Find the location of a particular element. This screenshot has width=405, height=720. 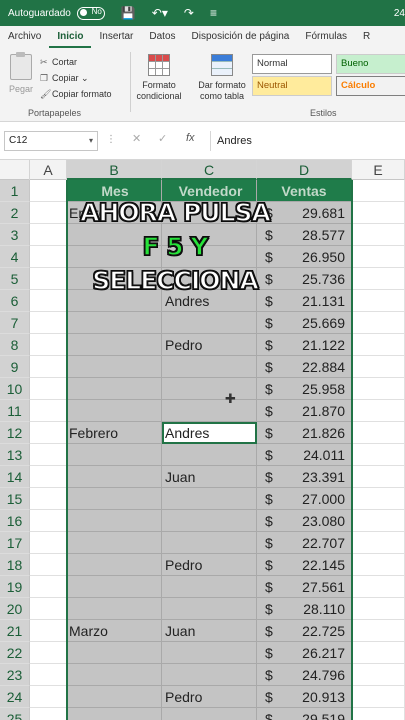

style-bueno: Bueno is located at coordinates (370, 64).